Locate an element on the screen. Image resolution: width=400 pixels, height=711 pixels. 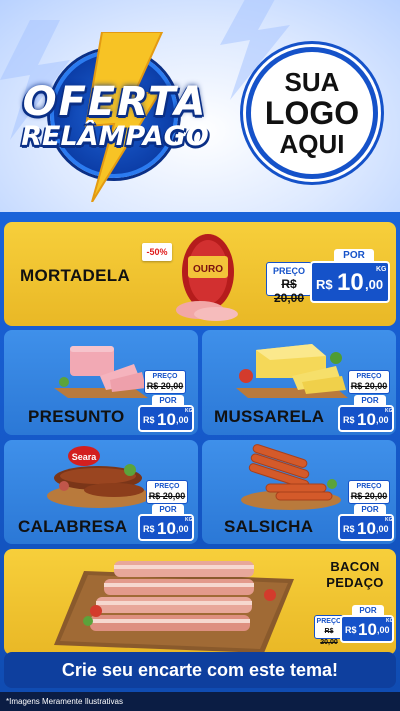
oferta-relampago-logo: OFERTA RELÂMPAGO is located at coordinates (115, 116).